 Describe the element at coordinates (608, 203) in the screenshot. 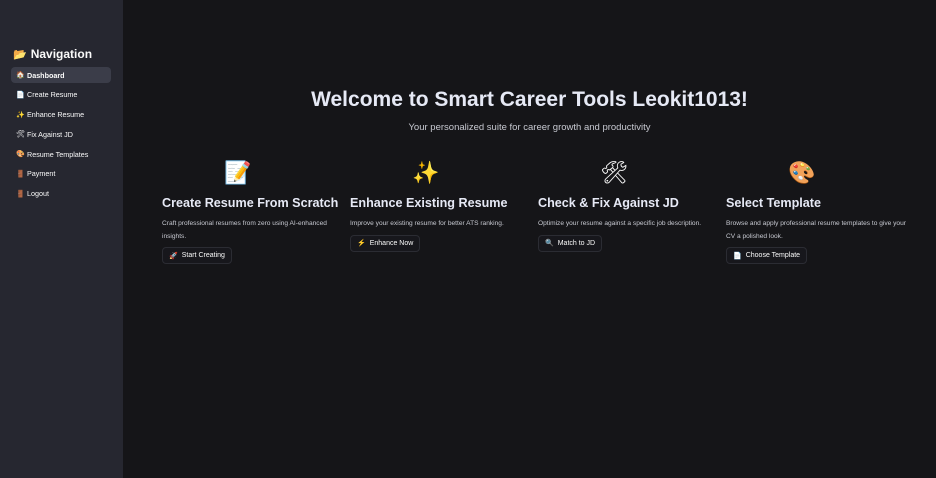

I see `card-title: Check & Fix Against JD` at that location.